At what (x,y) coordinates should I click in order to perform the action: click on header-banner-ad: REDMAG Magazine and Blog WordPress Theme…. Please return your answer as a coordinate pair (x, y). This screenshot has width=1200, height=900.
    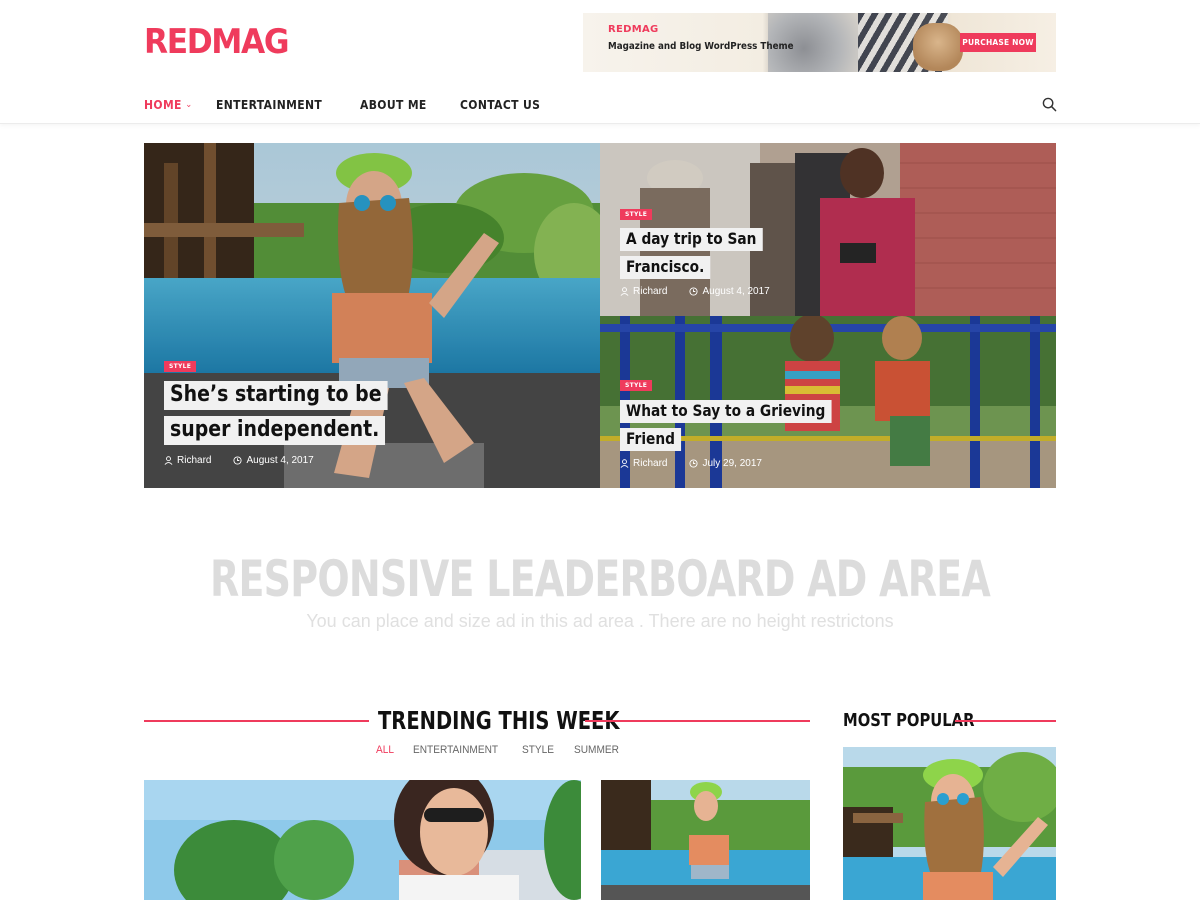
    Looking at the image, I should click on (819, 42).